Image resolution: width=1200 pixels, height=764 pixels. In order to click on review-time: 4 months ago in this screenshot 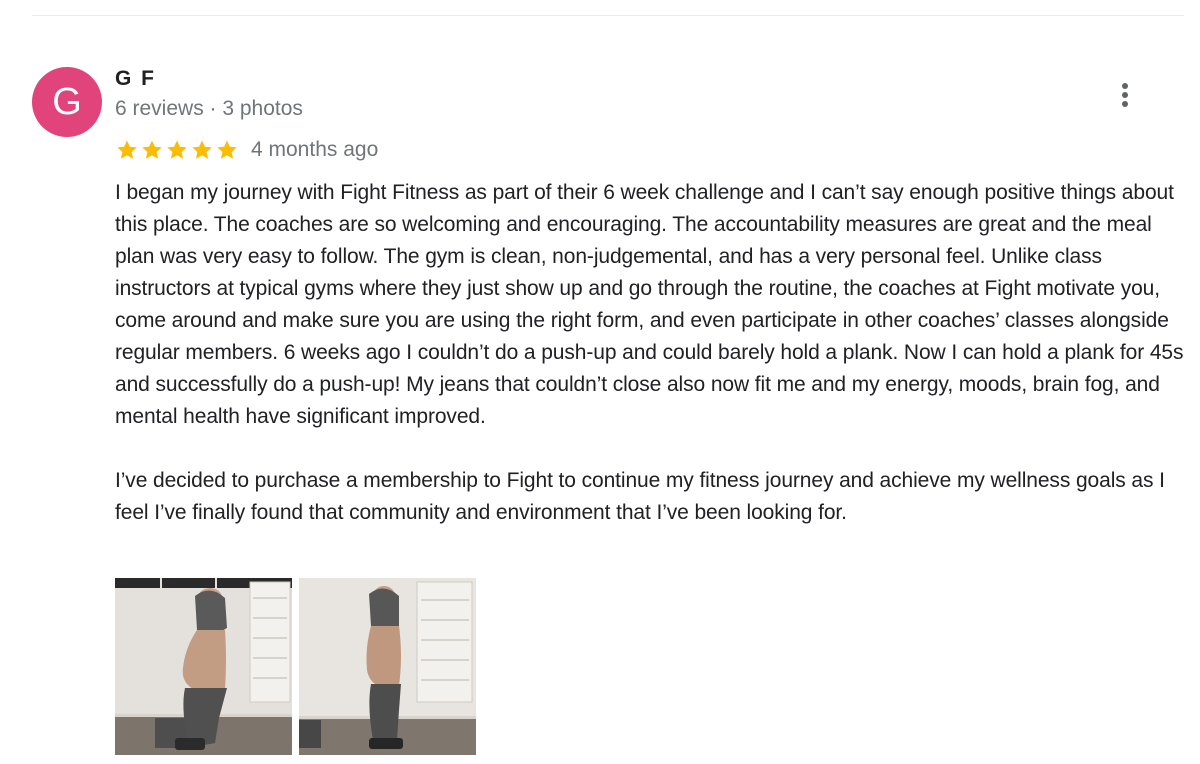, I will do `click(315, 149)`.